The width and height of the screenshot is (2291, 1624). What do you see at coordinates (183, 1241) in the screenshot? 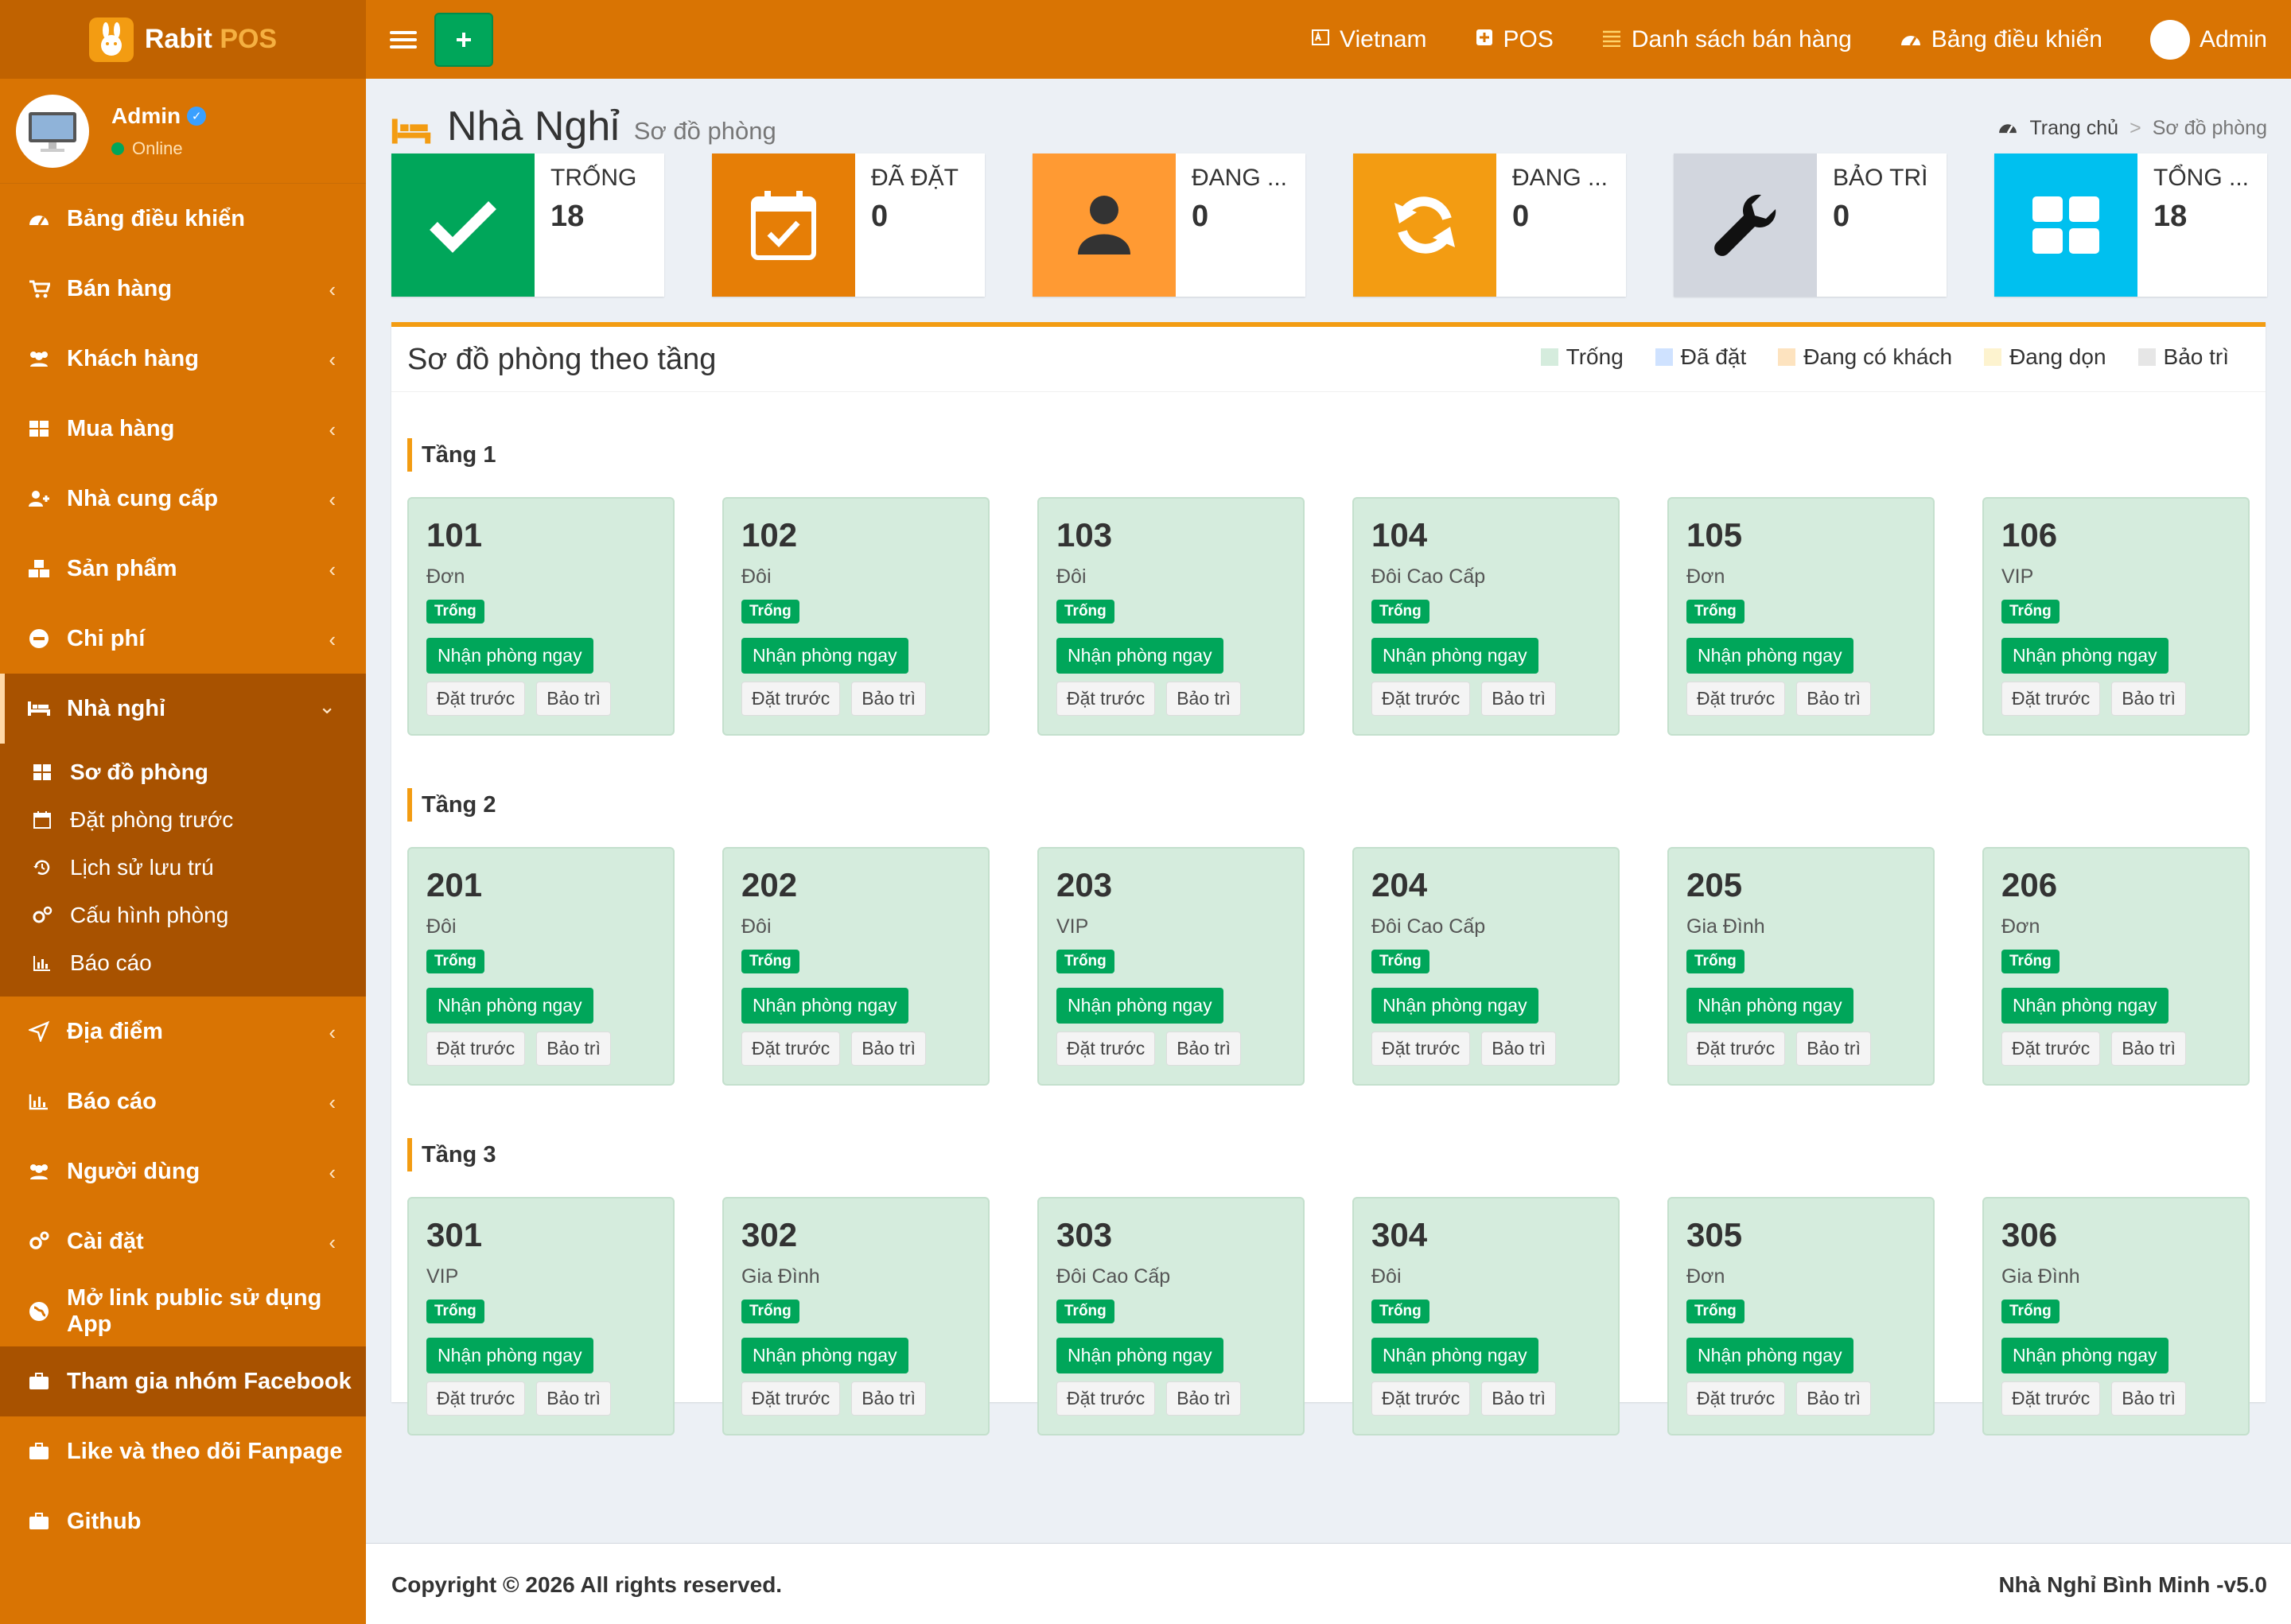
I see `sidebar-item-settings: Cài đặt ‹` at bounding box center [183, 1241].